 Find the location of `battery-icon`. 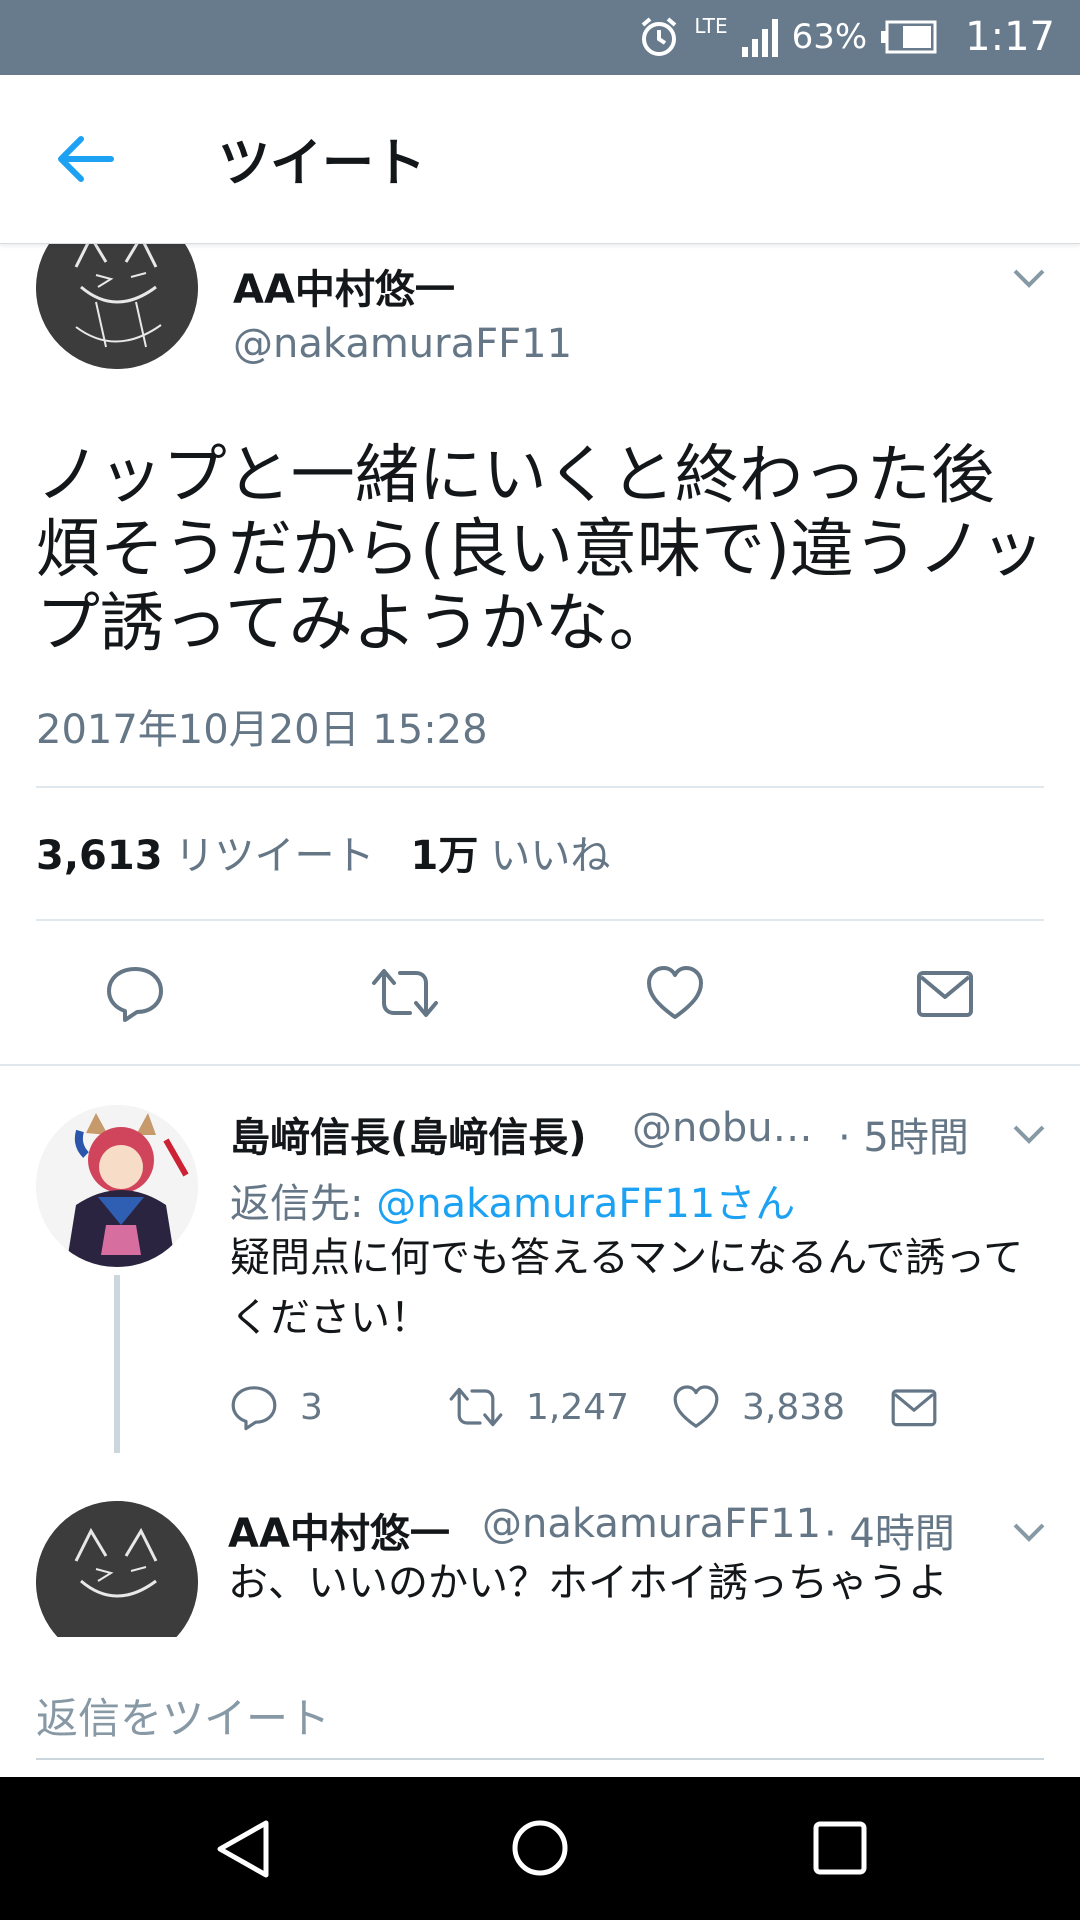

battery-icon is located at coordinates (909, 37).